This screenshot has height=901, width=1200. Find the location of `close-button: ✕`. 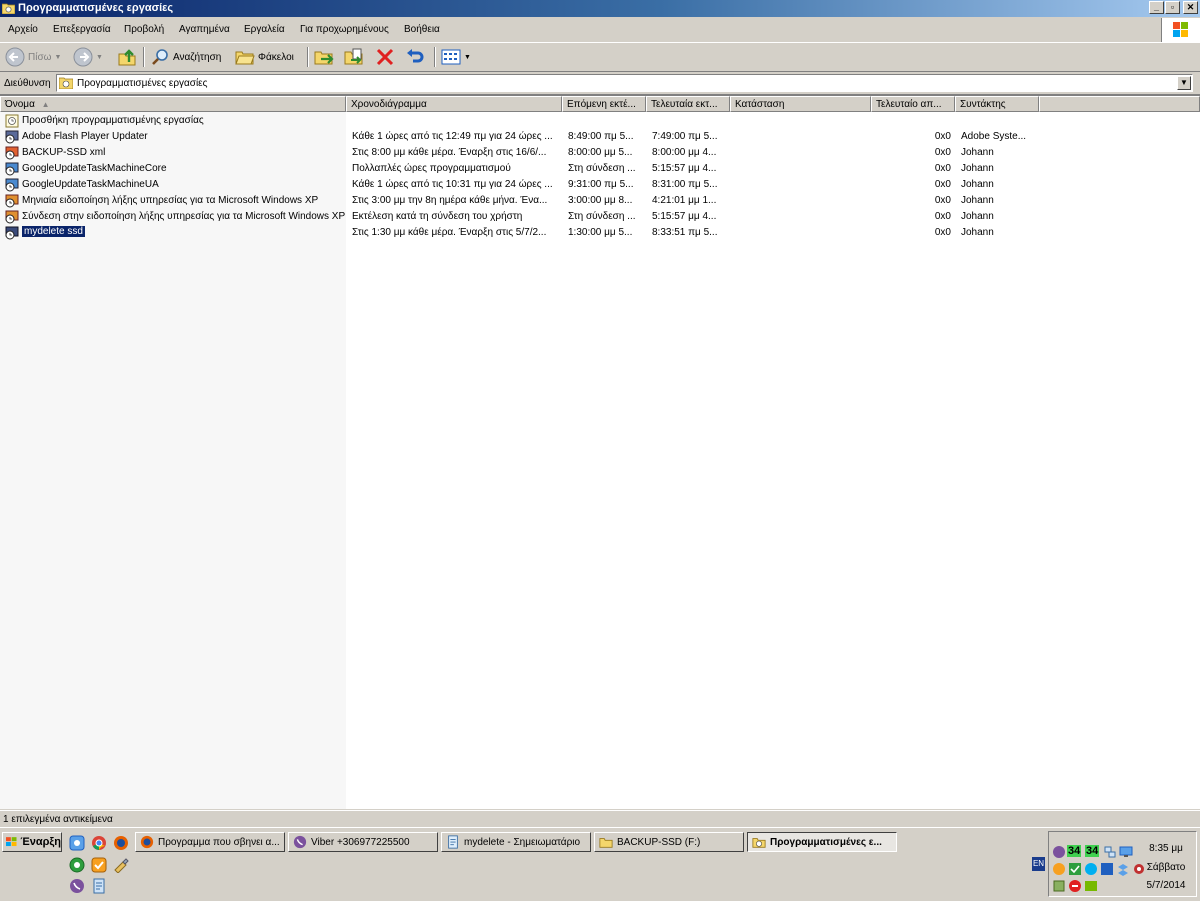

close-button: ✕ is located at coordinates (1190, 7).